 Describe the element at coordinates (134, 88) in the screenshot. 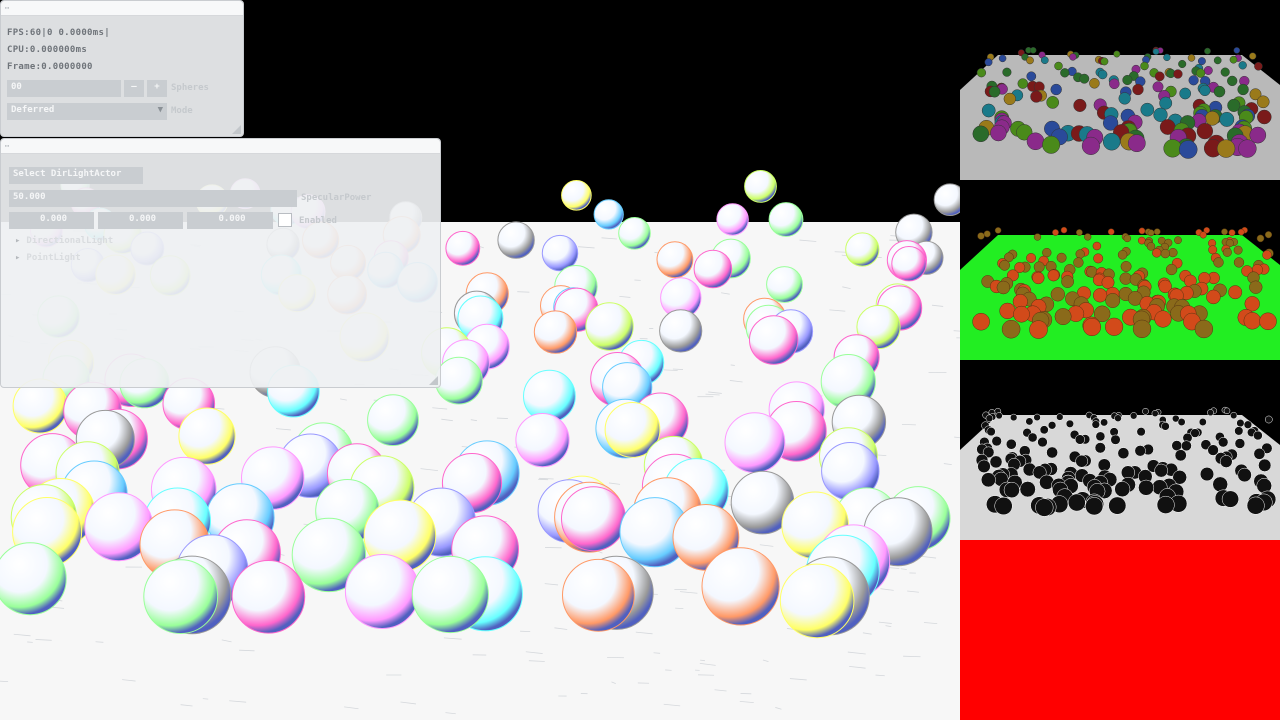

I see `decrement-button: –` at that location.